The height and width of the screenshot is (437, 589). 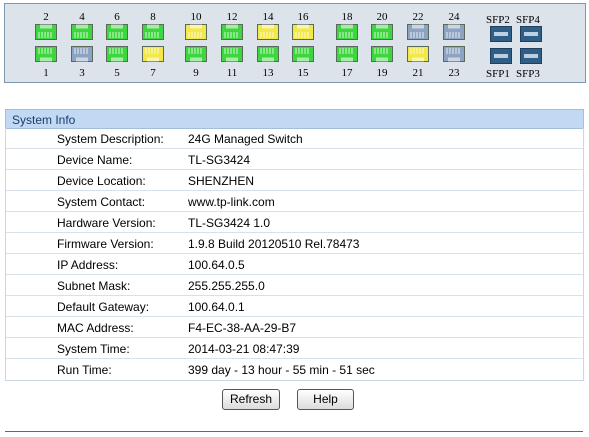 I want to click on sfp2-port, so click(x=501, y=34).